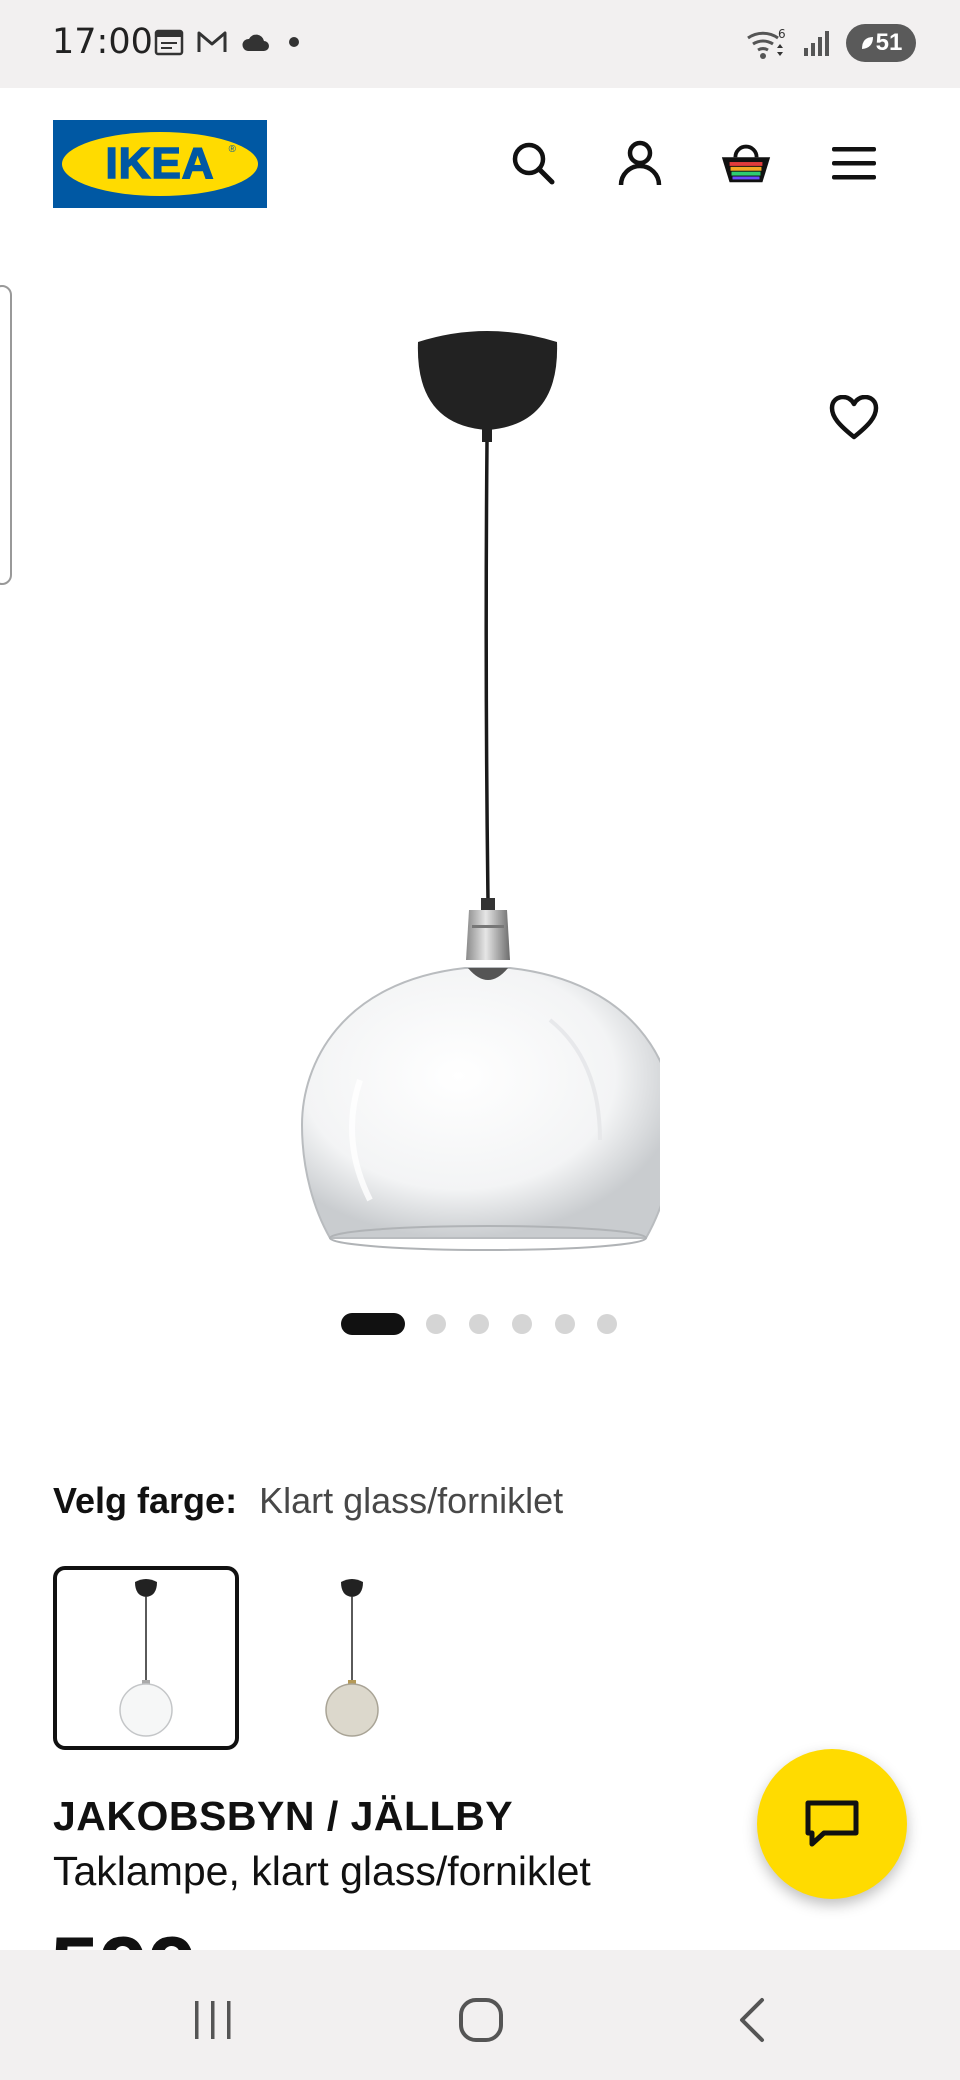 This screenshot has width=960, height=2080. I want to click on back-button, so click(751, 2020).